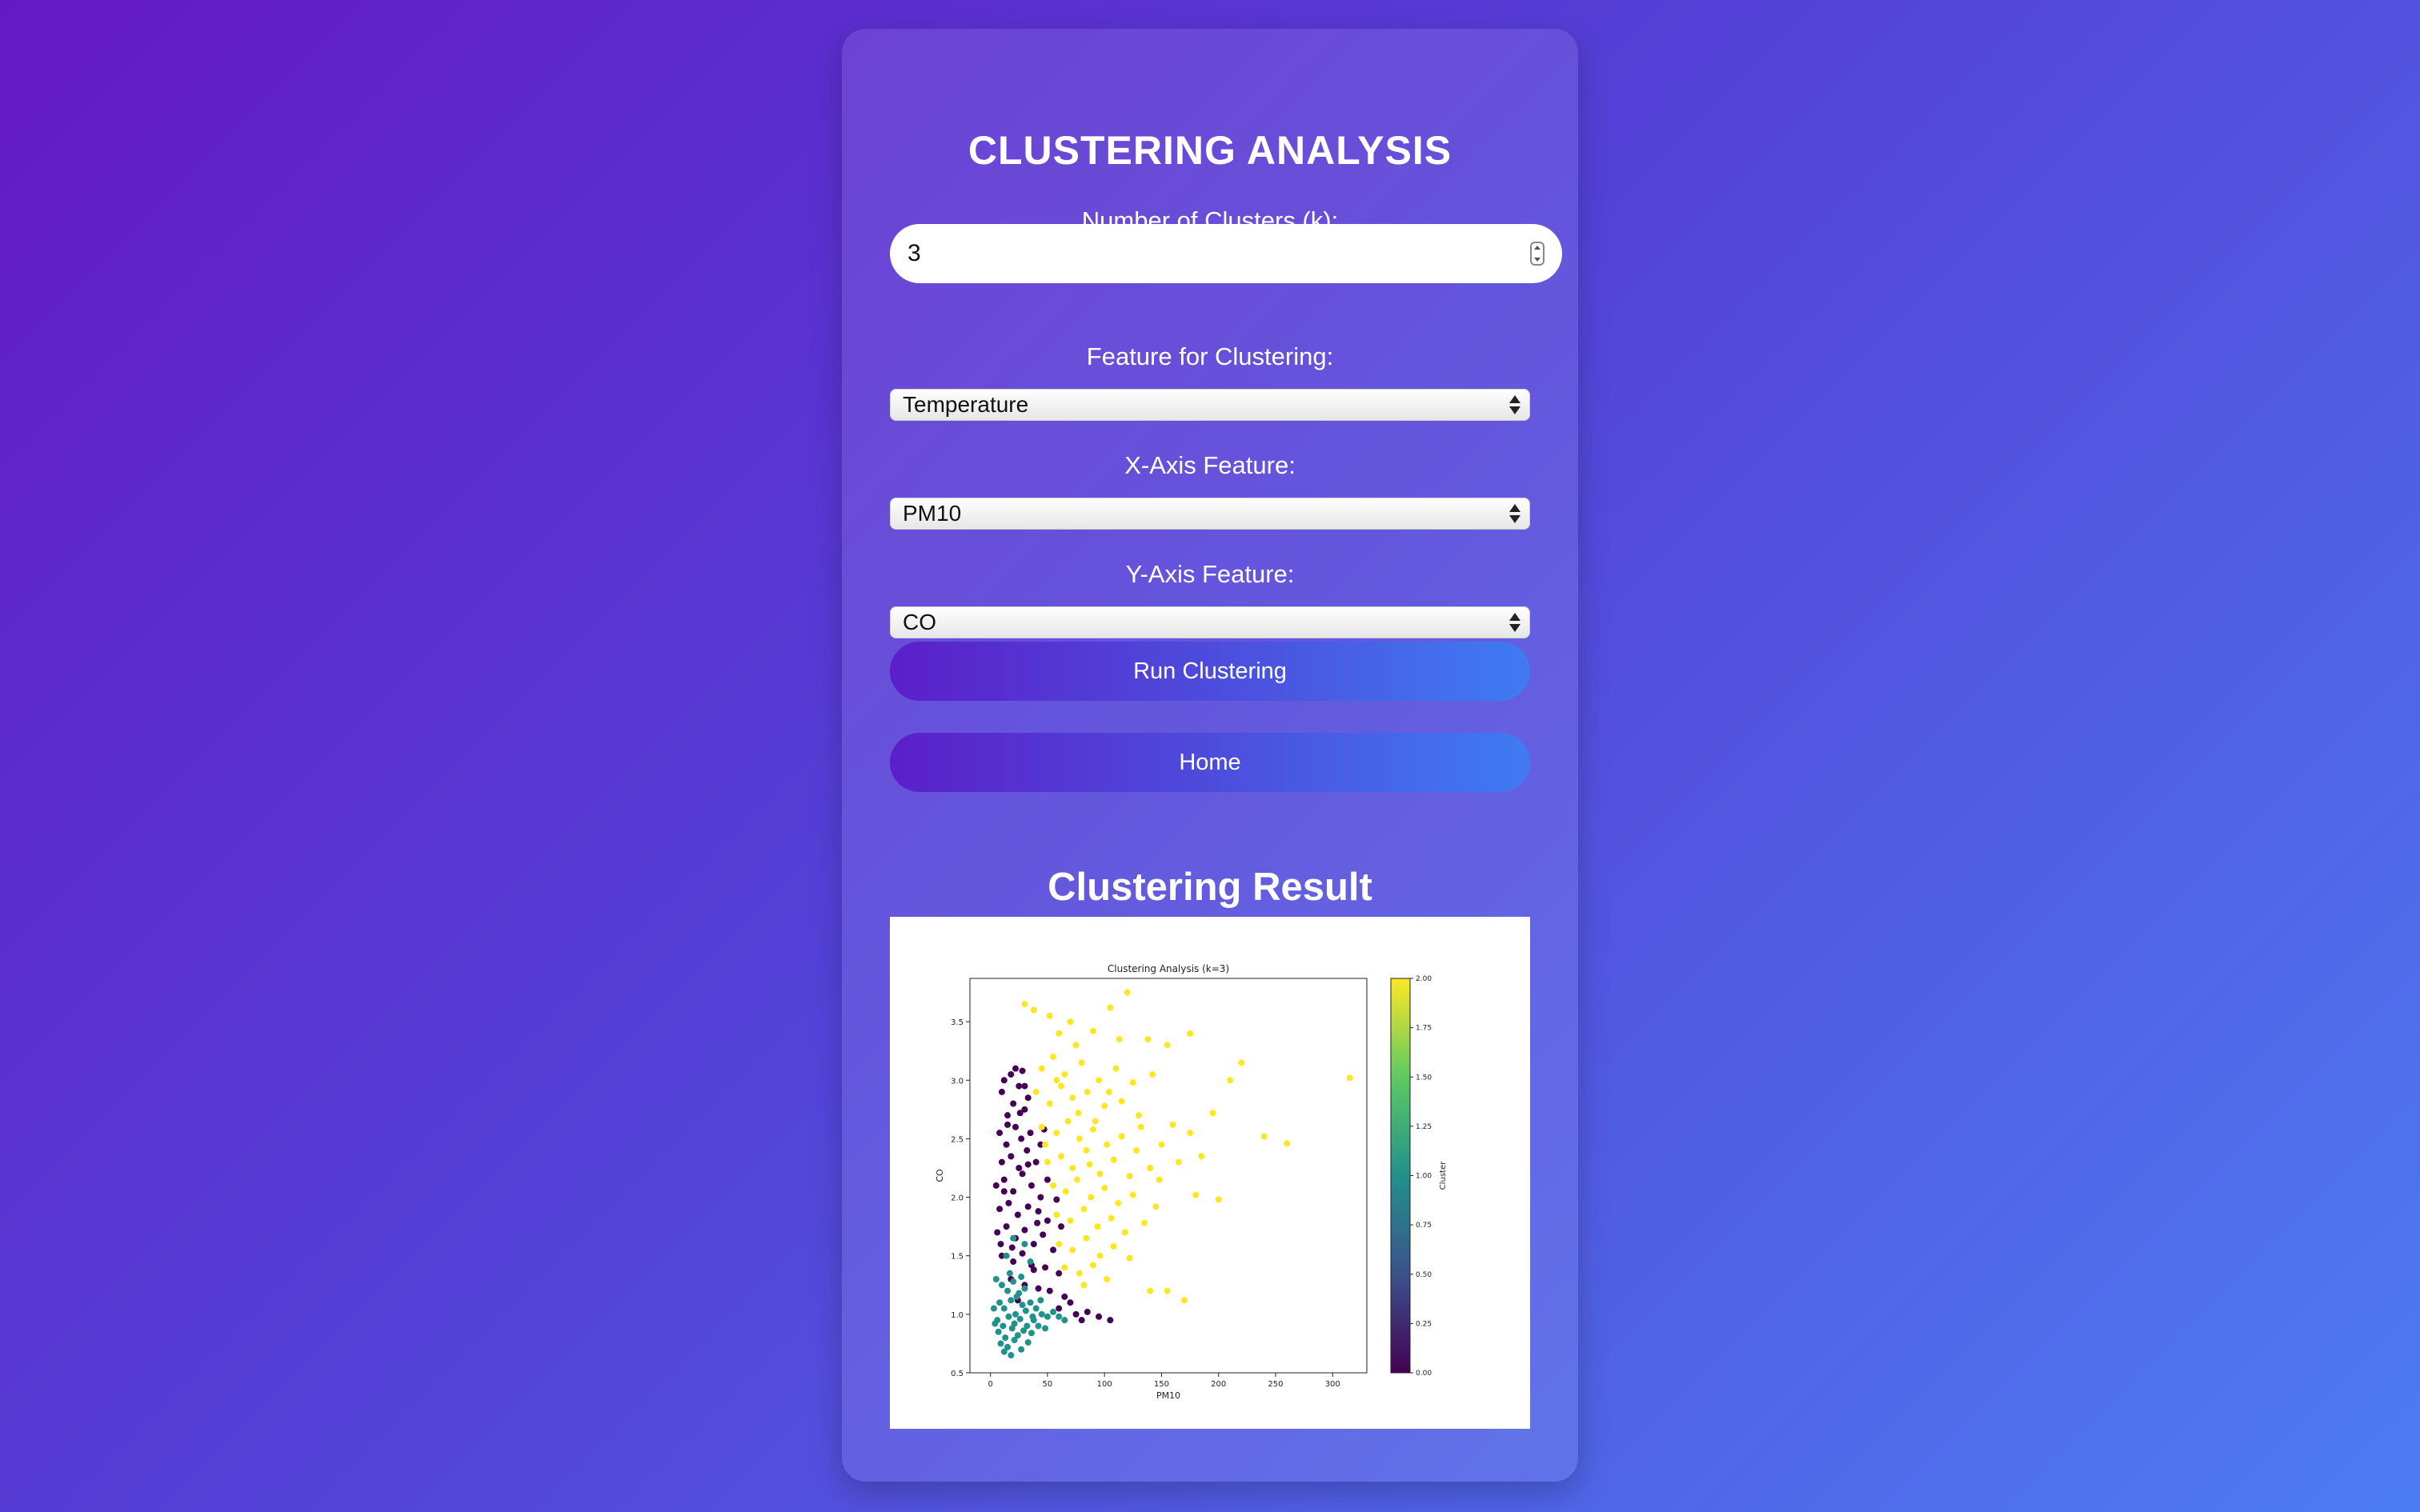 The width and height of the screenshot is (2420, 1512). Describe the element at coordinates (1210, 762) in the screenshot. I see `home-button: Home` at that location.